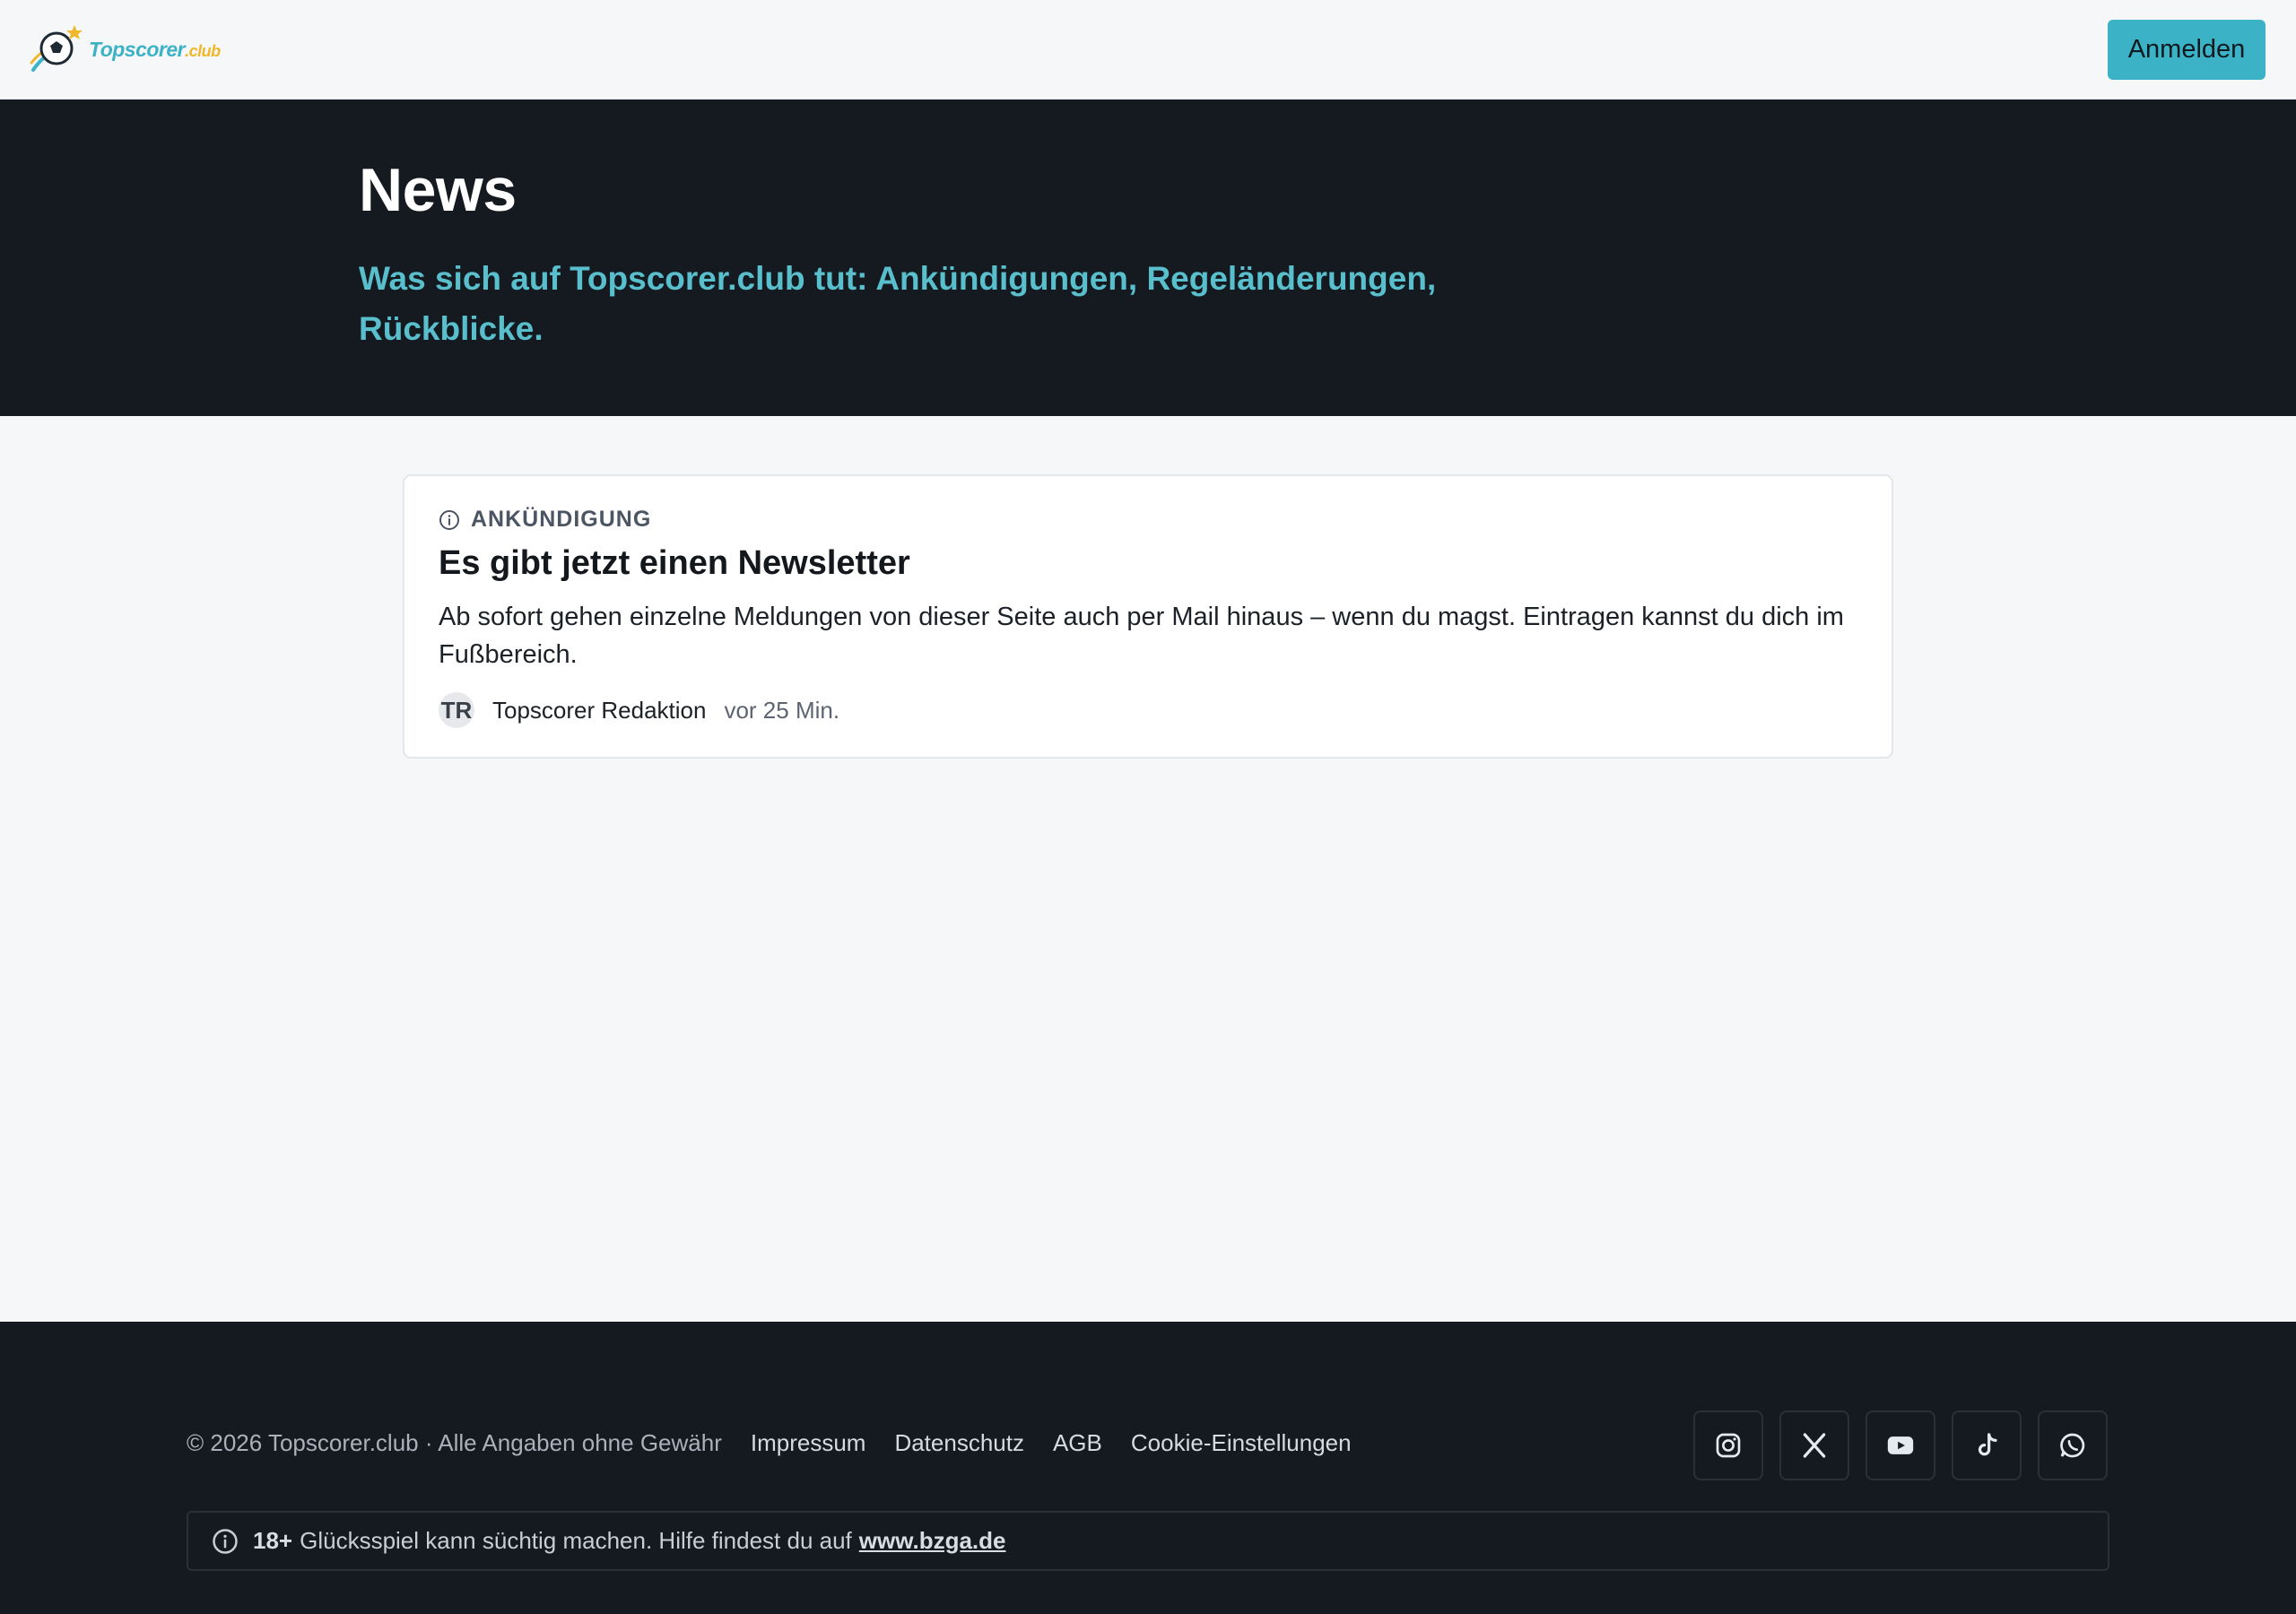 The image size is (2296, 1614). I want to click on tiktok-button, so click(1987, 1445).